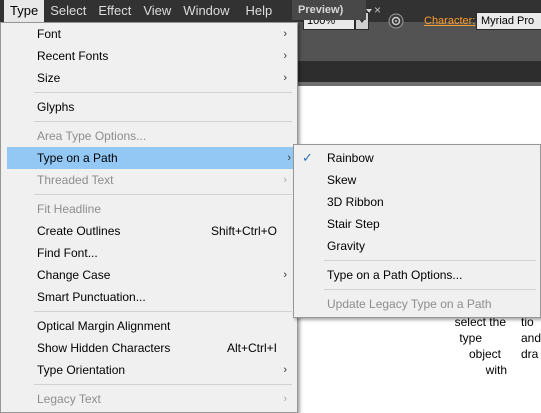 This screenshot has height=413, width=541. Describe the element at coordinates (417, 246) in the screenshot. I see `submenu-item-gravity: Gravity` at that location.